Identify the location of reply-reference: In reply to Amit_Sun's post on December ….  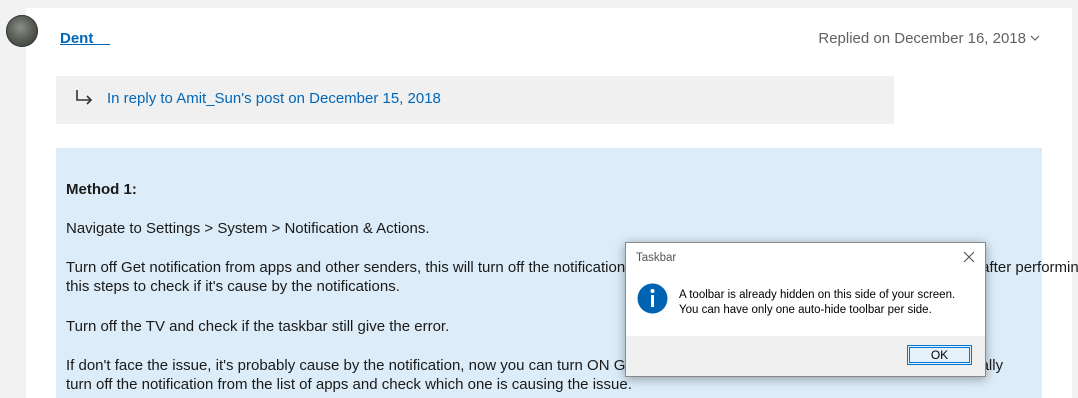
(475, 100).